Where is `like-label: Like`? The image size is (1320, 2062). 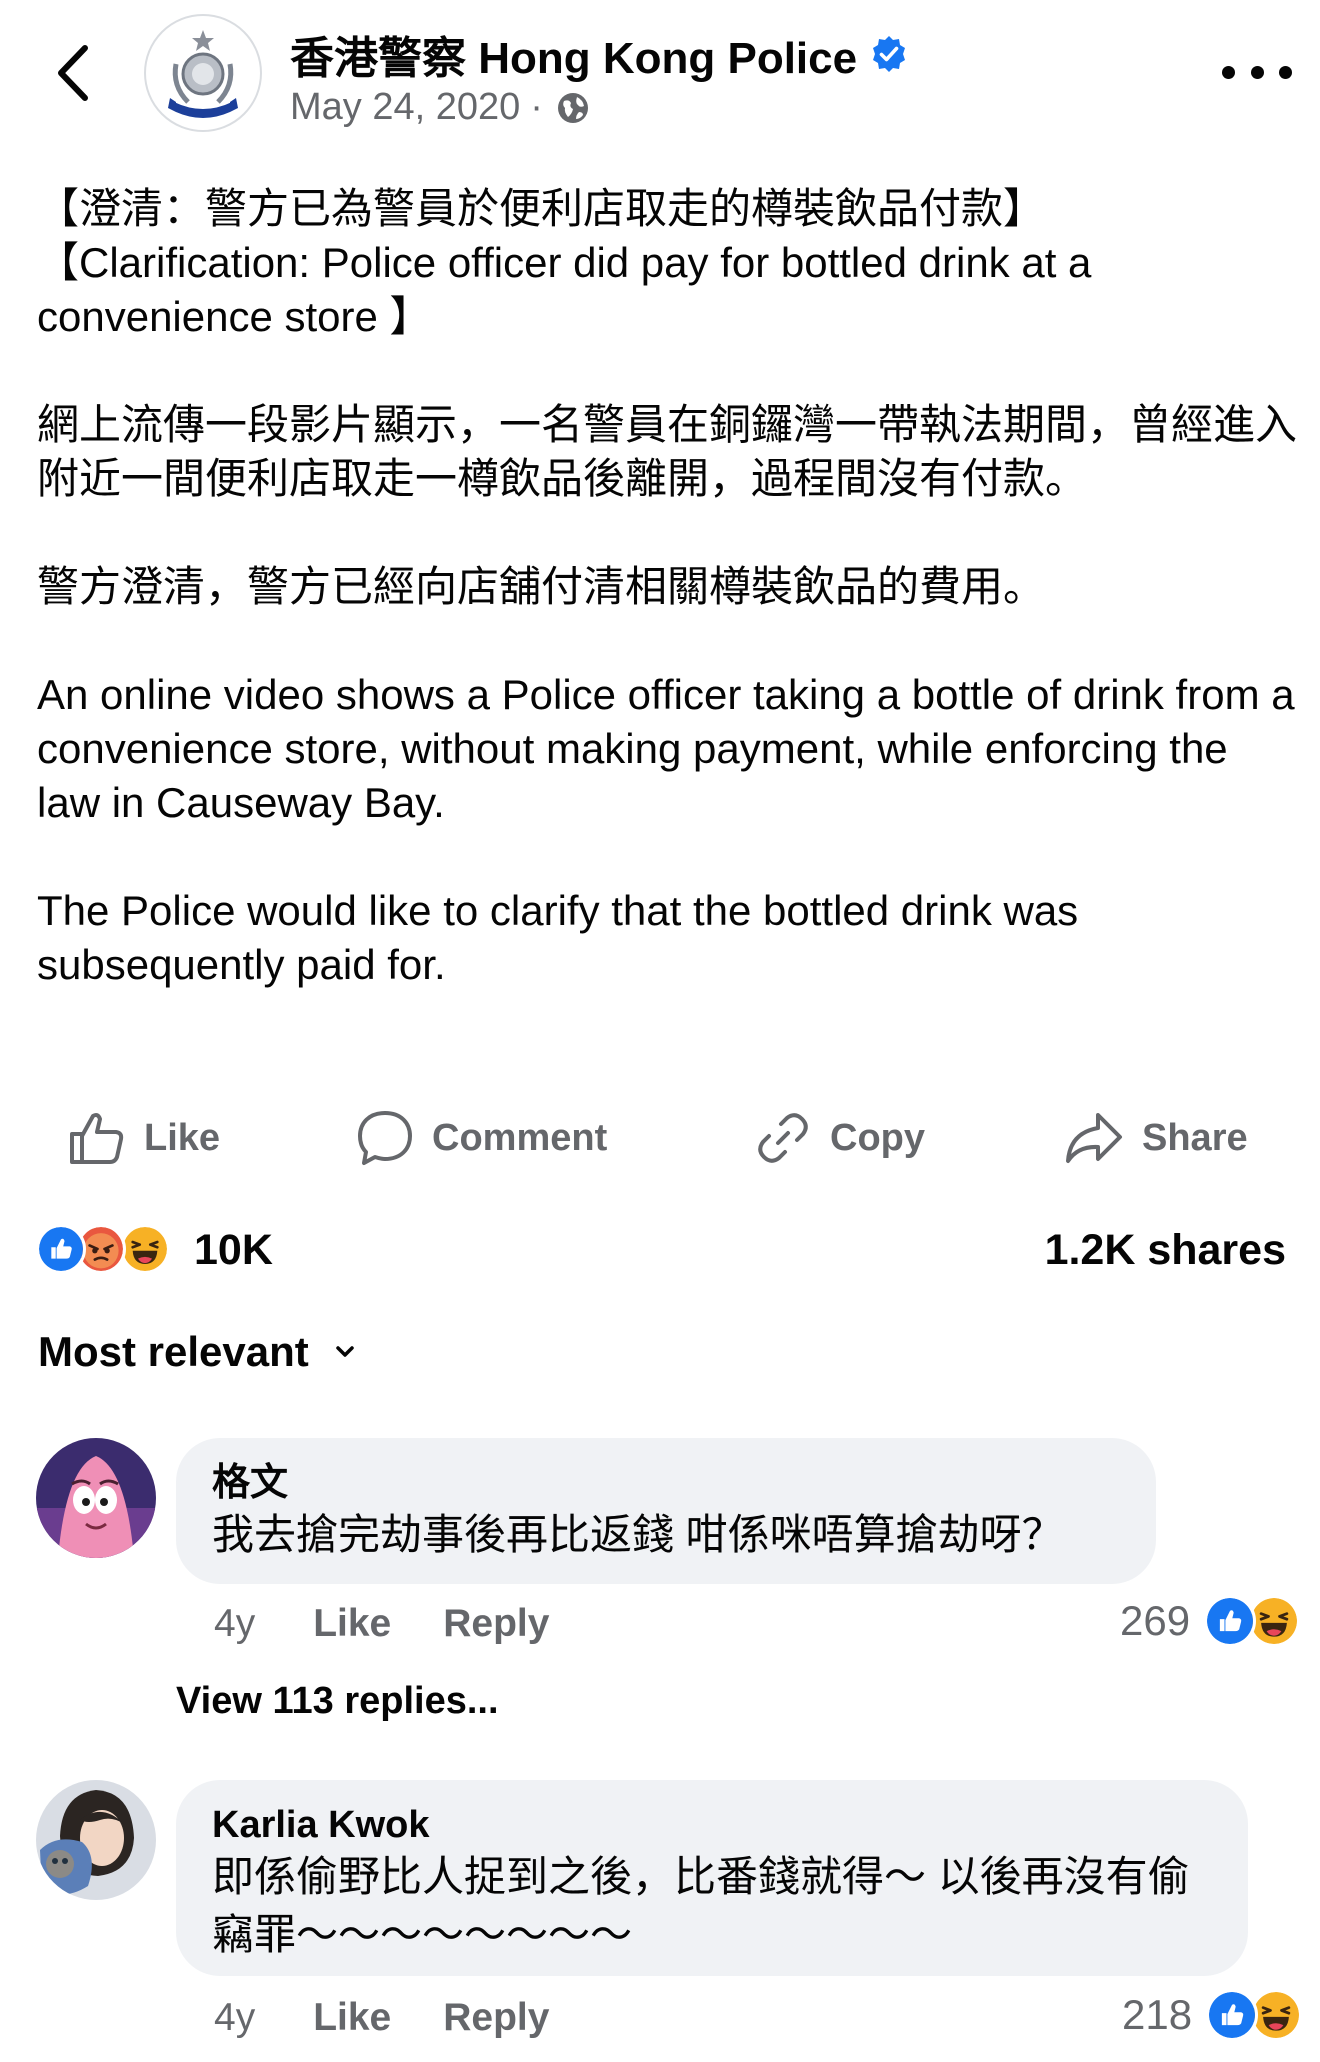 like-label: Like is located at coordinates (182, 1137).